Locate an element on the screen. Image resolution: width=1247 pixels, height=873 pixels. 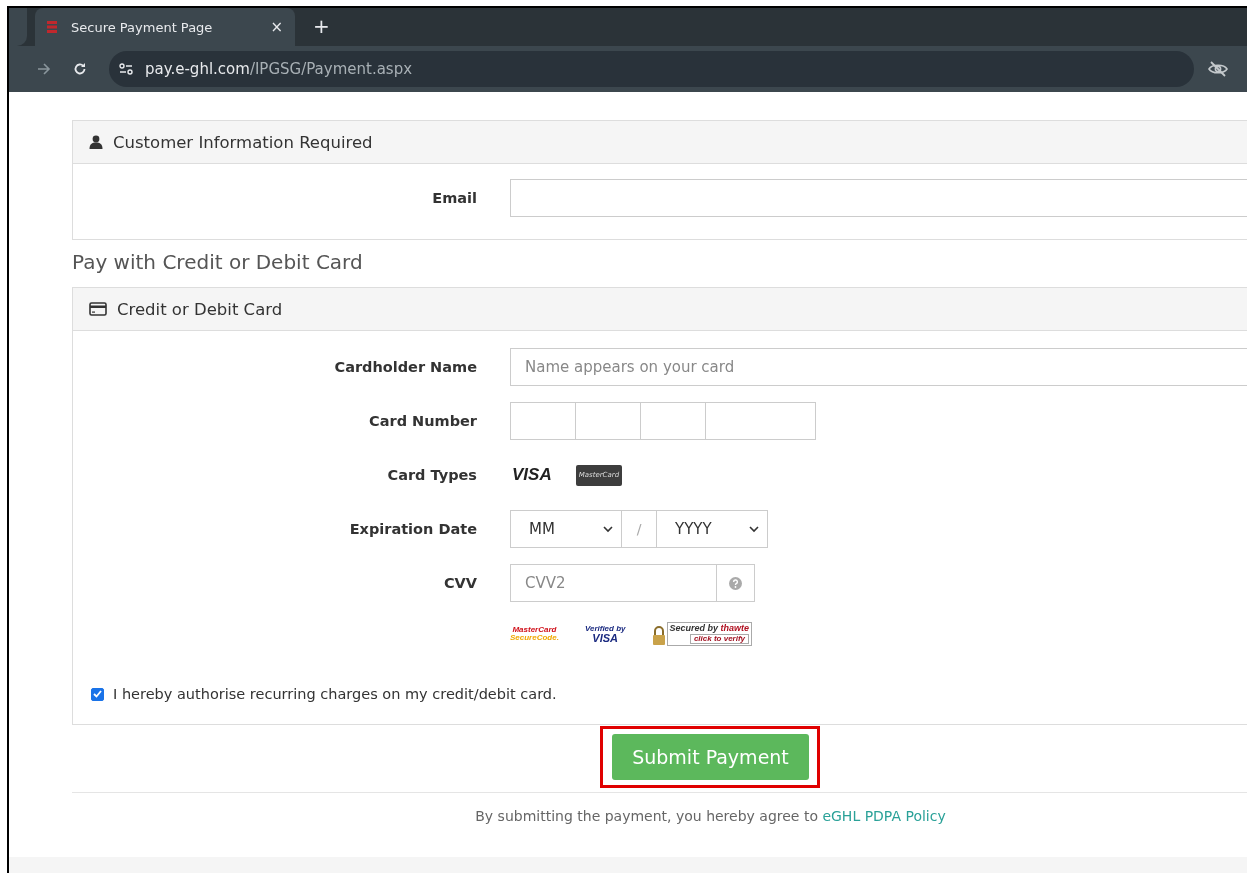
securecode-label: SecureCode. is located at coordinates (534, 638).